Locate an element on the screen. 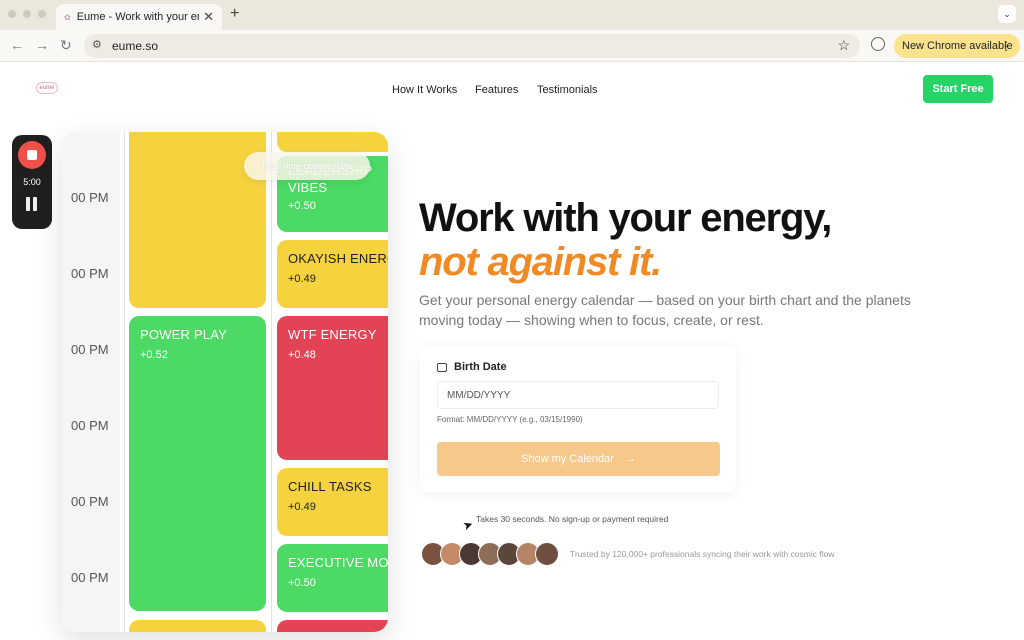  eume-logo: eume is located at coordinates (47, 88).